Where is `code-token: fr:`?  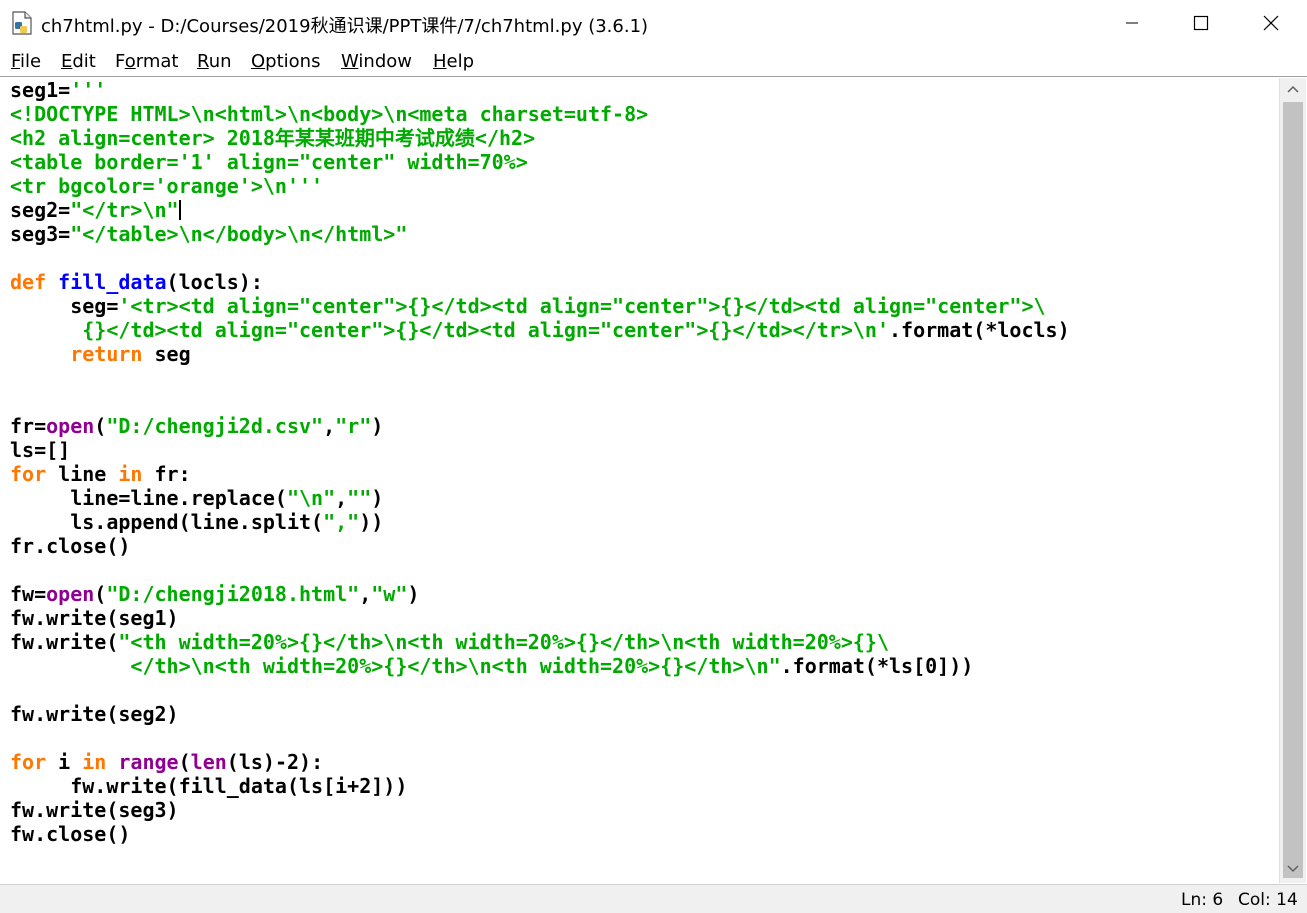 code-token: fr: is located at coordinates (166, 474).